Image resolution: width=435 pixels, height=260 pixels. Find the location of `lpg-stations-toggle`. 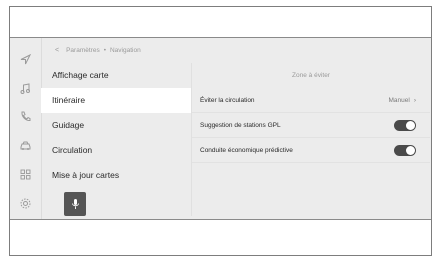

lpg-stations-toggle is located at coordinates (405, 125).